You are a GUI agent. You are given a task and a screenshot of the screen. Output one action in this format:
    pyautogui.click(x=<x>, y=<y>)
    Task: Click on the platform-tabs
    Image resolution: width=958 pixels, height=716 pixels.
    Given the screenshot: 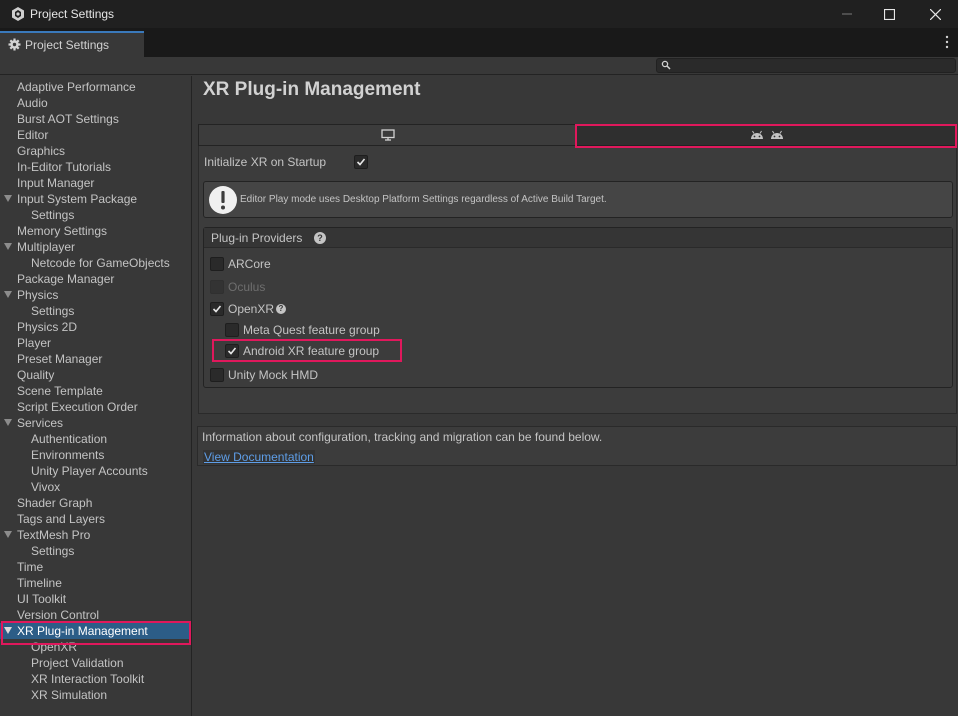 What is the action you would take?
    pyautogui.click(x=577, y=135)
    